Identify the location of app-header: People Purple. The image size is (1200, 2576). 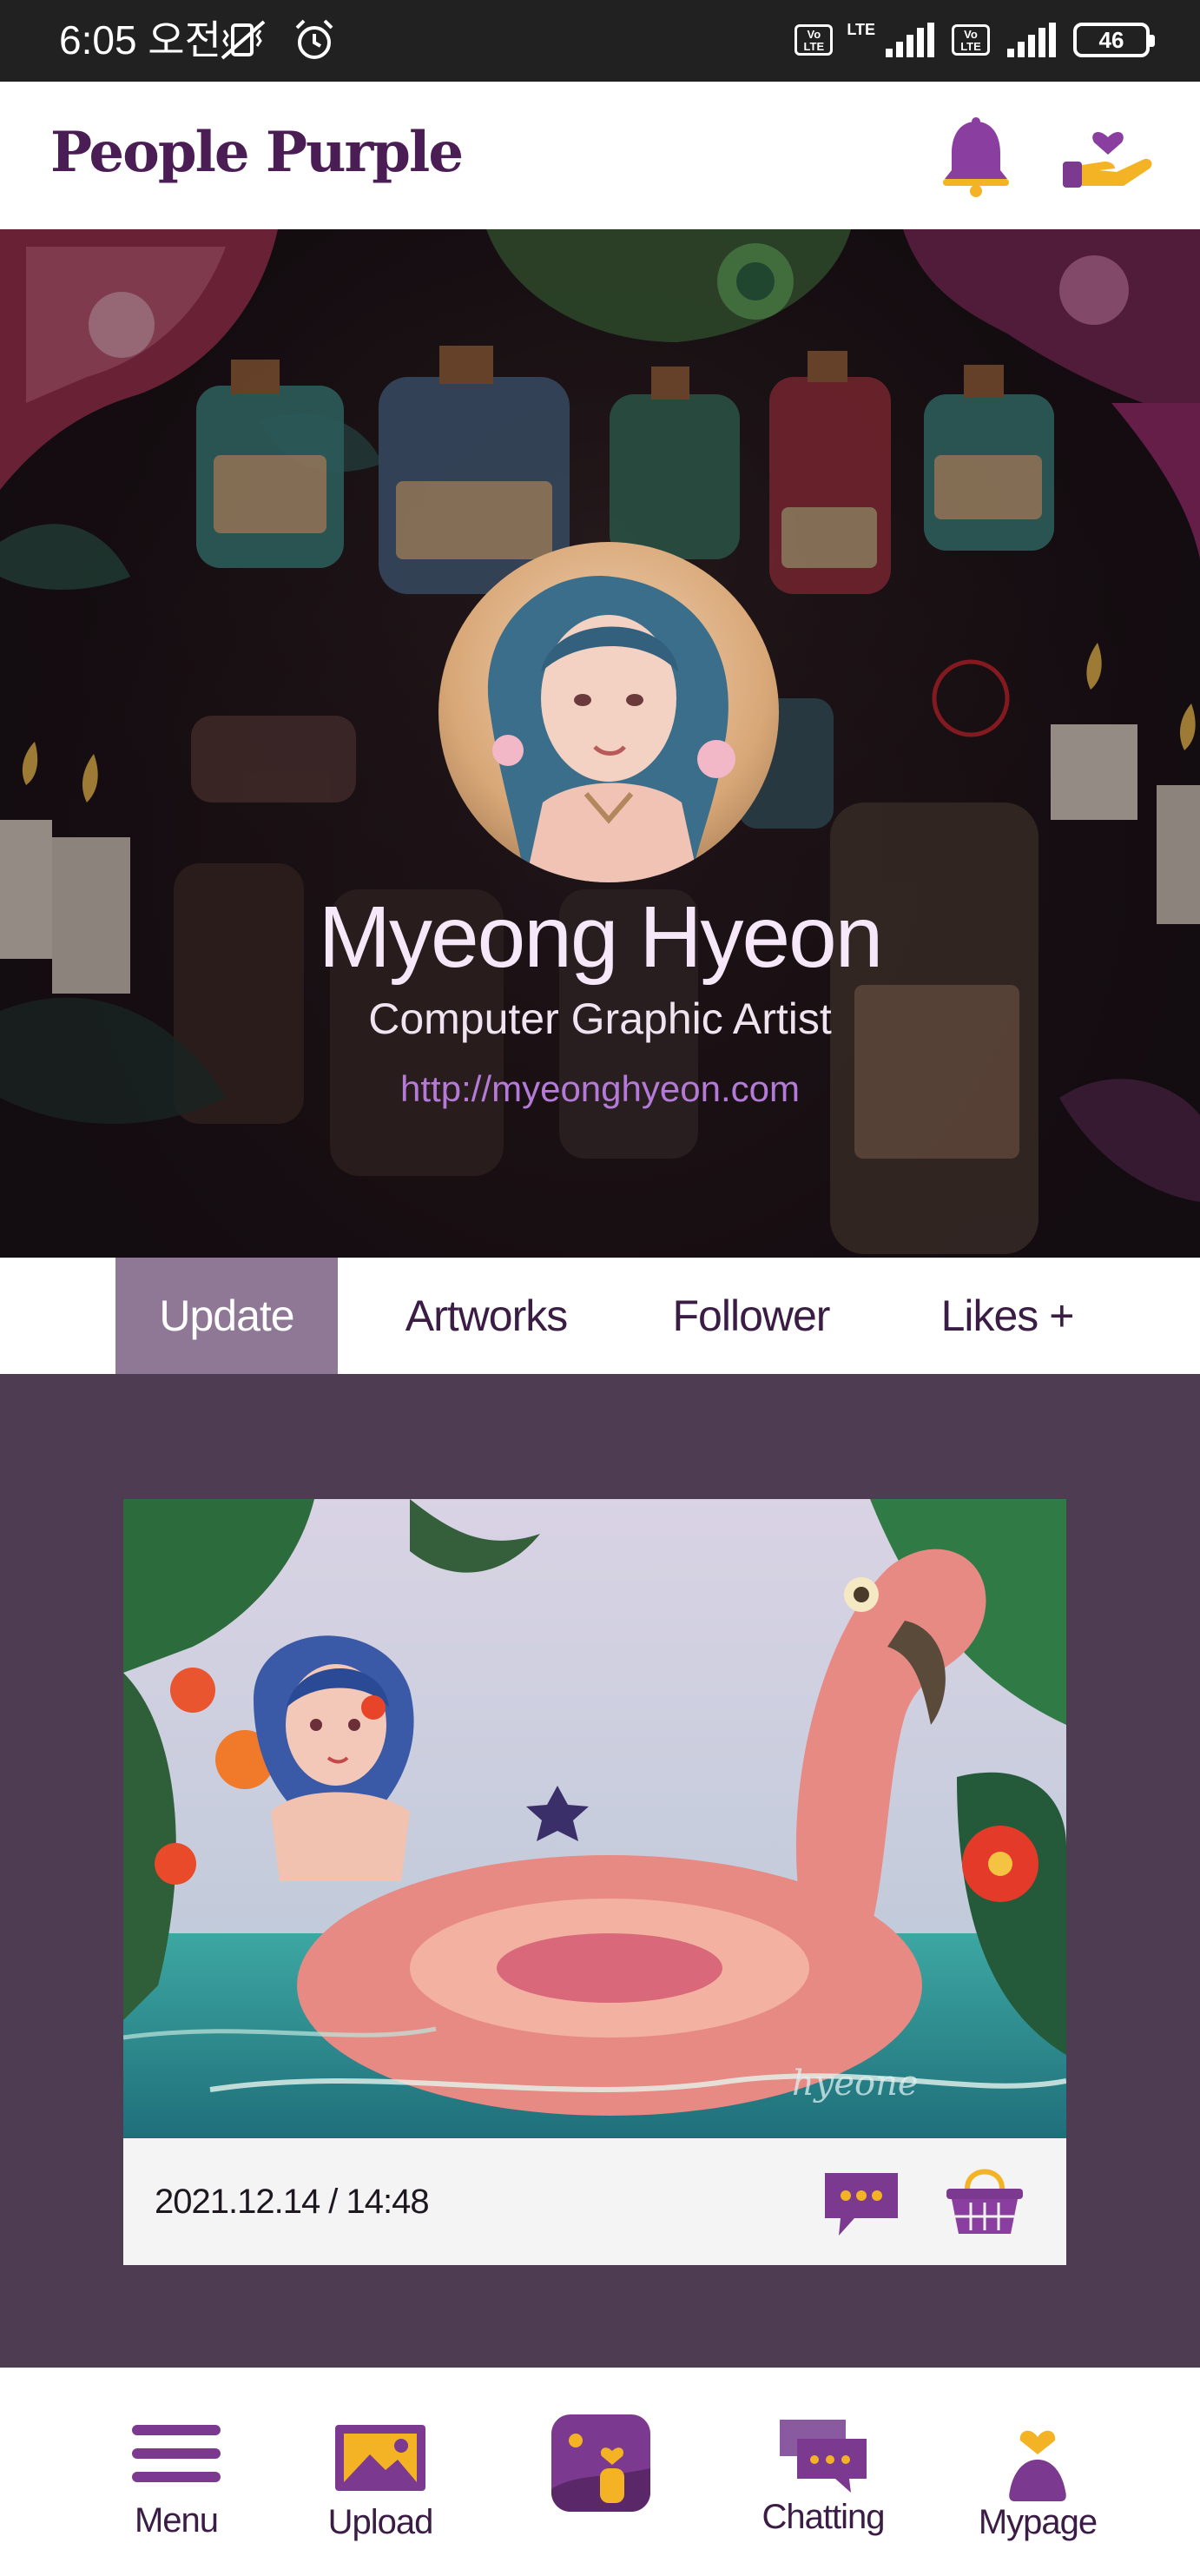
(600, 155).